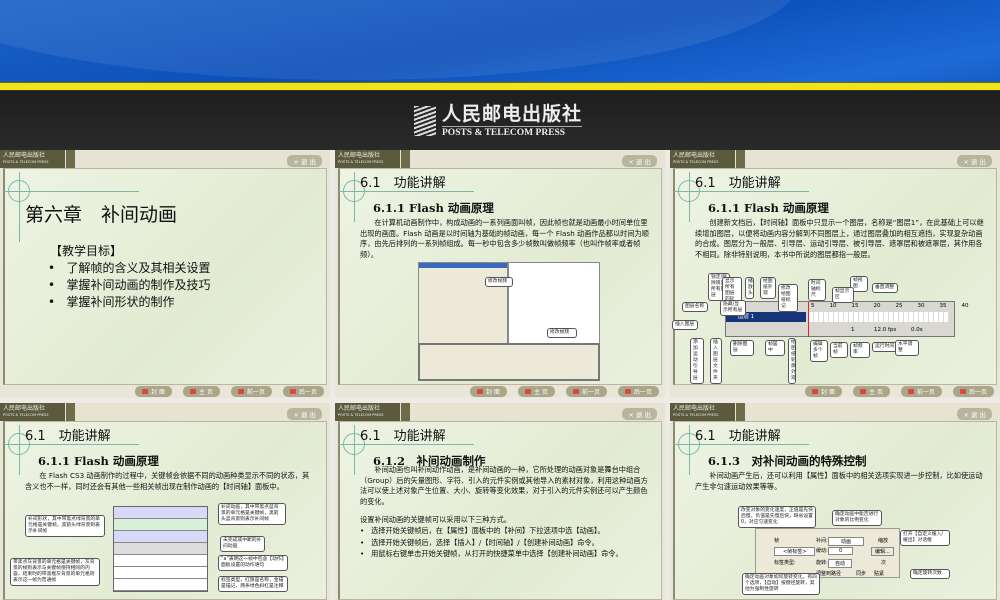 The width and height of the screenshot is (1000, 600). I want to click on nav-label: 后一页, so click(977, 392).